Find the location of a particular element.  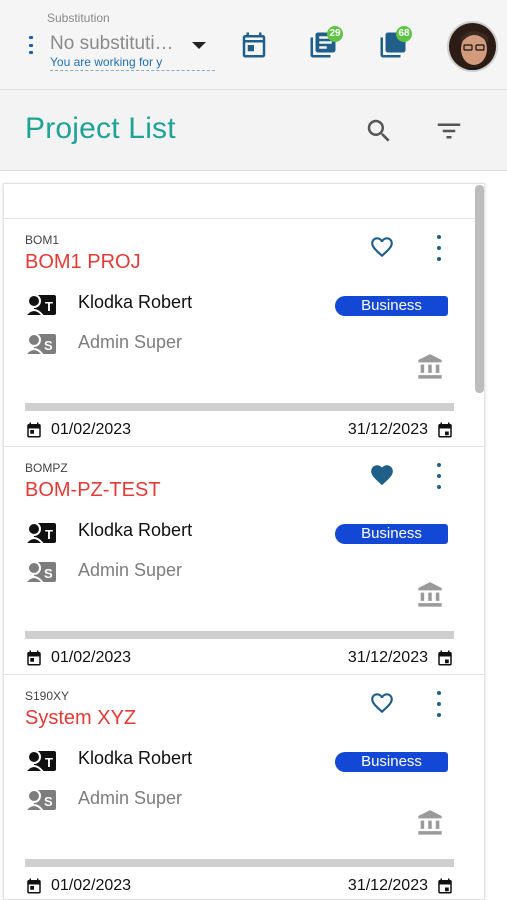

project-name: System XYZ is located at coordinates (80, 718).